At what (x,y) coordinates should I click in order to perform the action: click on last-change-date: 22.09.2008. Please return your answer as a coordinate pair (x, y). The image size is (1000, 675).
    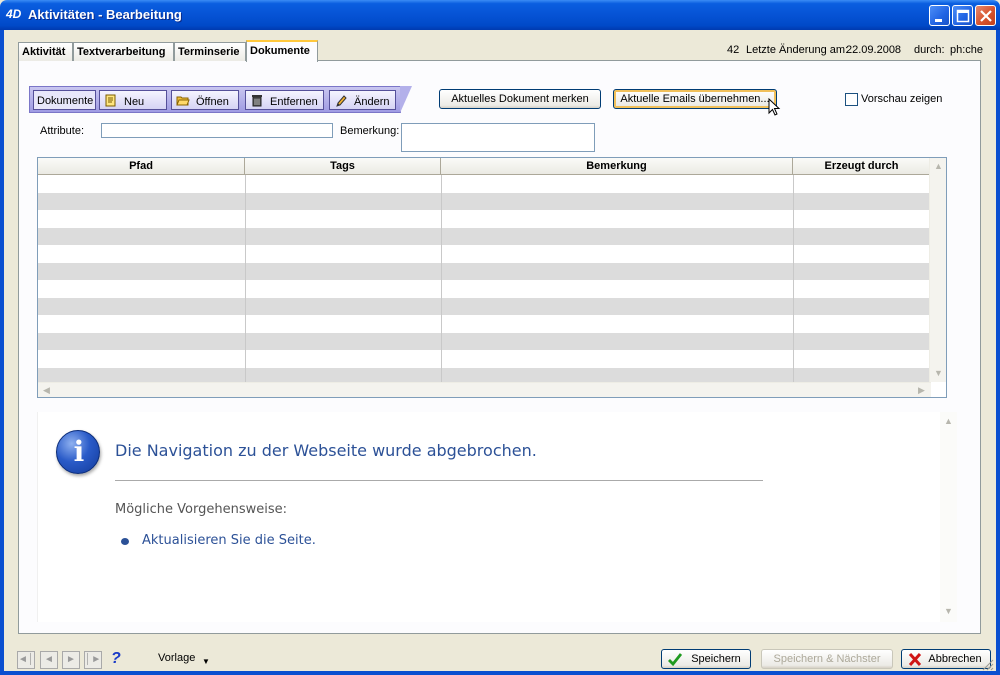
    Looking at the image, I should click on (874, 50).